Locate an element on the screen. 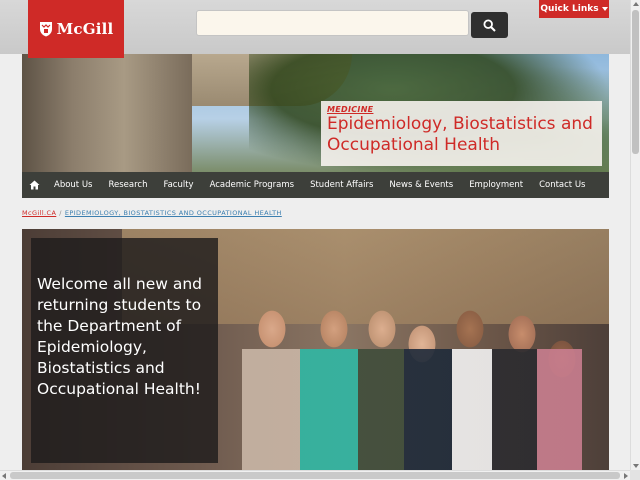  nav-item-research: Research is located at coordinates (127, 185).